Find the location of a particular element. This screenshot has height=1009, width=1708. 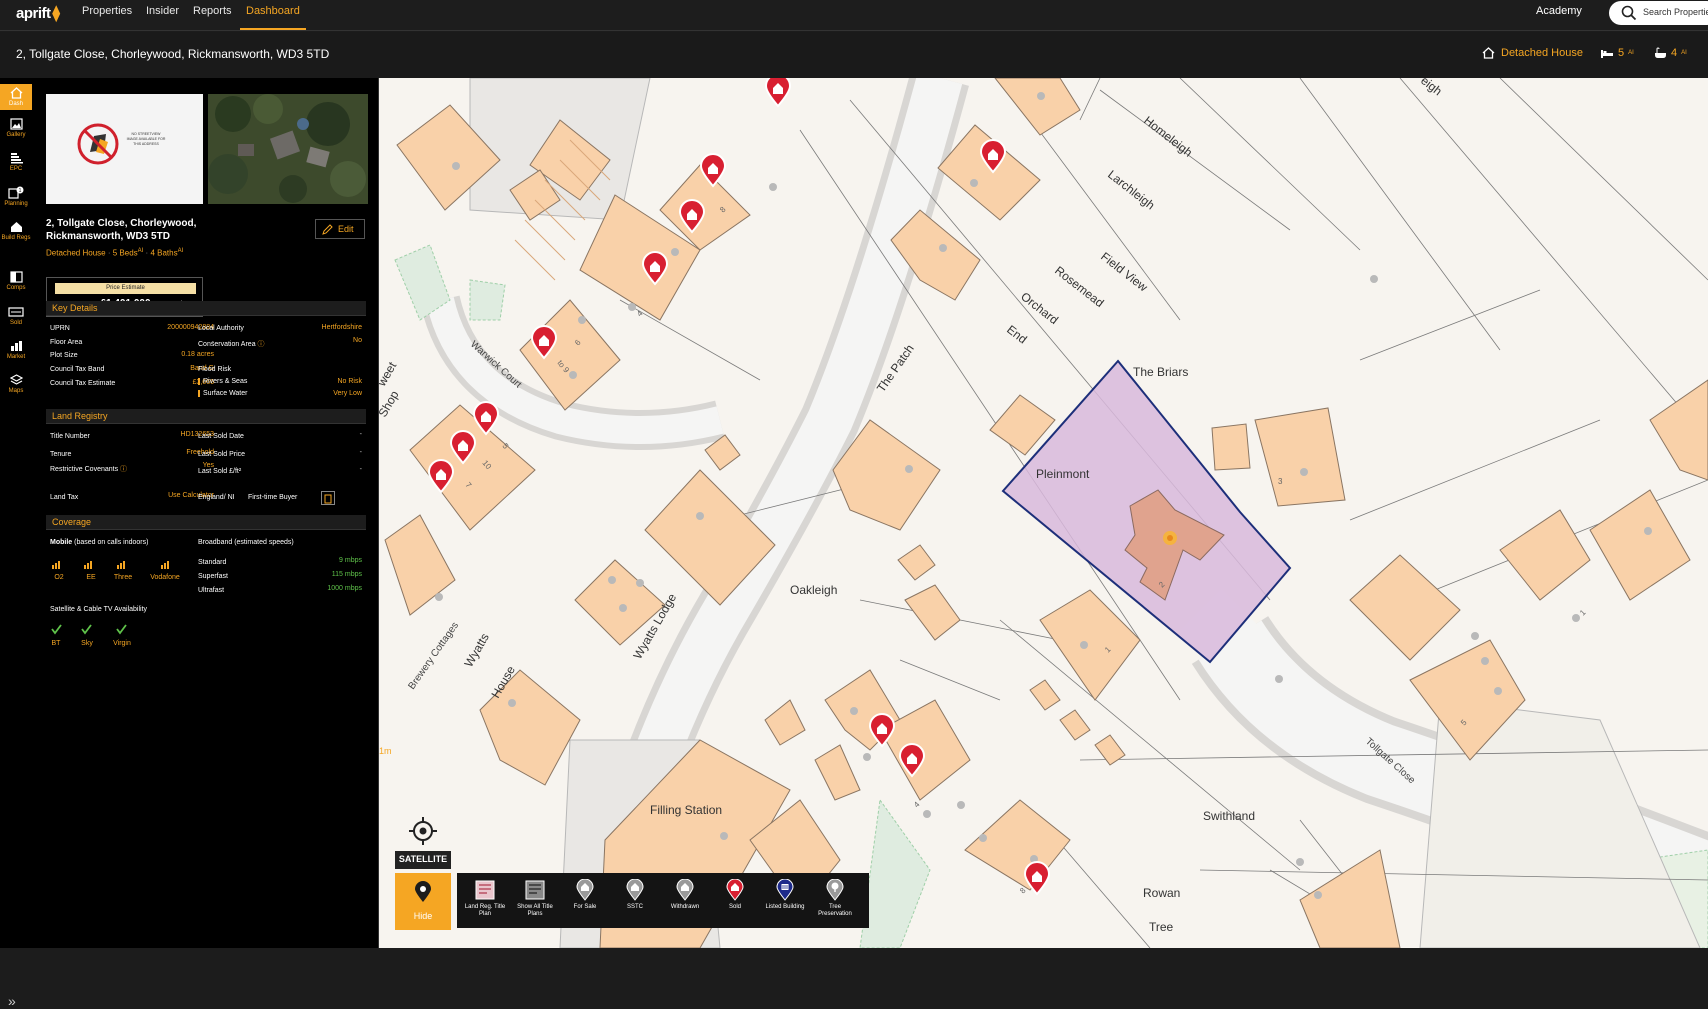

label-pleinmont: Pleinmont is located at coordinates (1063, 474).